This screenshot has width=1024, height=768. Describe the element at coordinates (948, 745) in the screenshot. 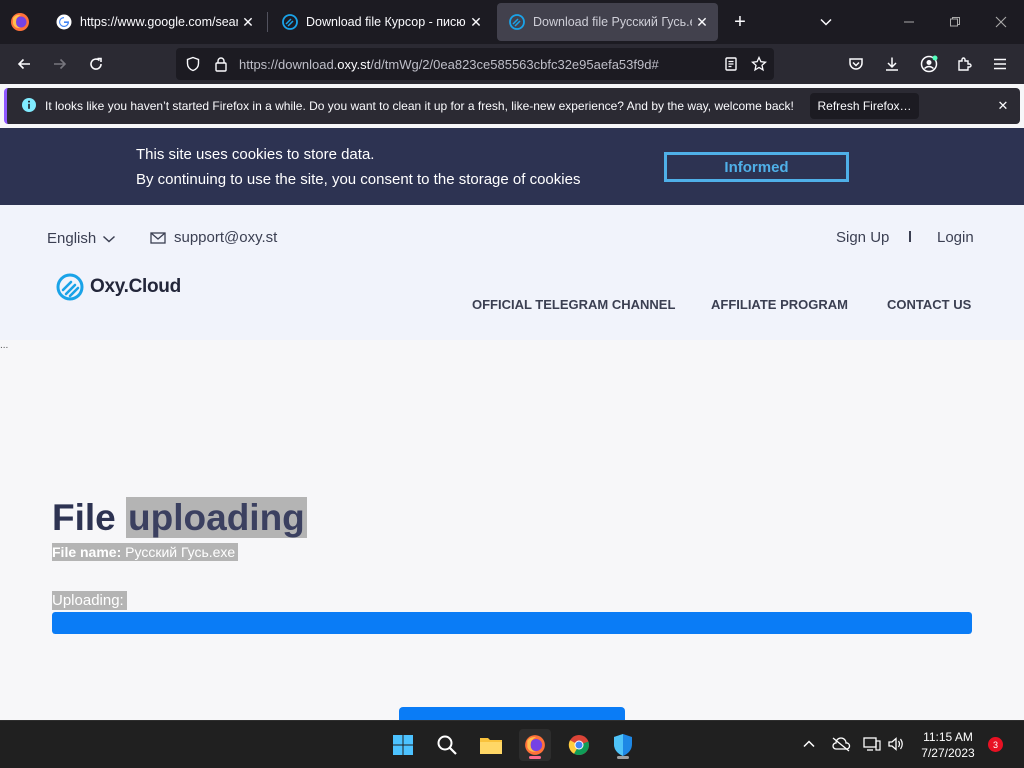

I see `system-clock: 11:15 AM 7/27/2023` at that location.